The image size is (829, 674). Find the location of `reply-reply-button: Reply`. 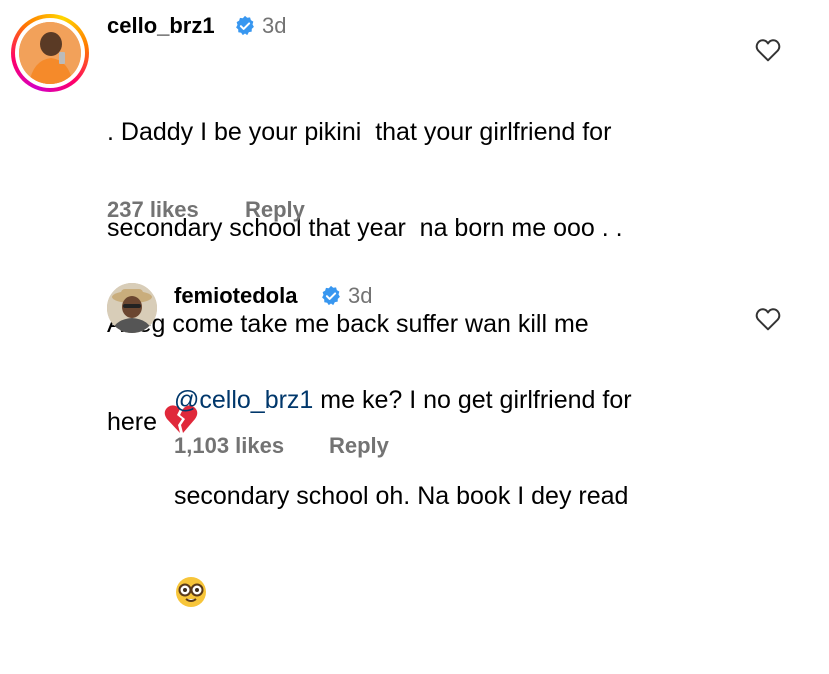

reply-reply-button: Reply is located at coordinates (359, 446).